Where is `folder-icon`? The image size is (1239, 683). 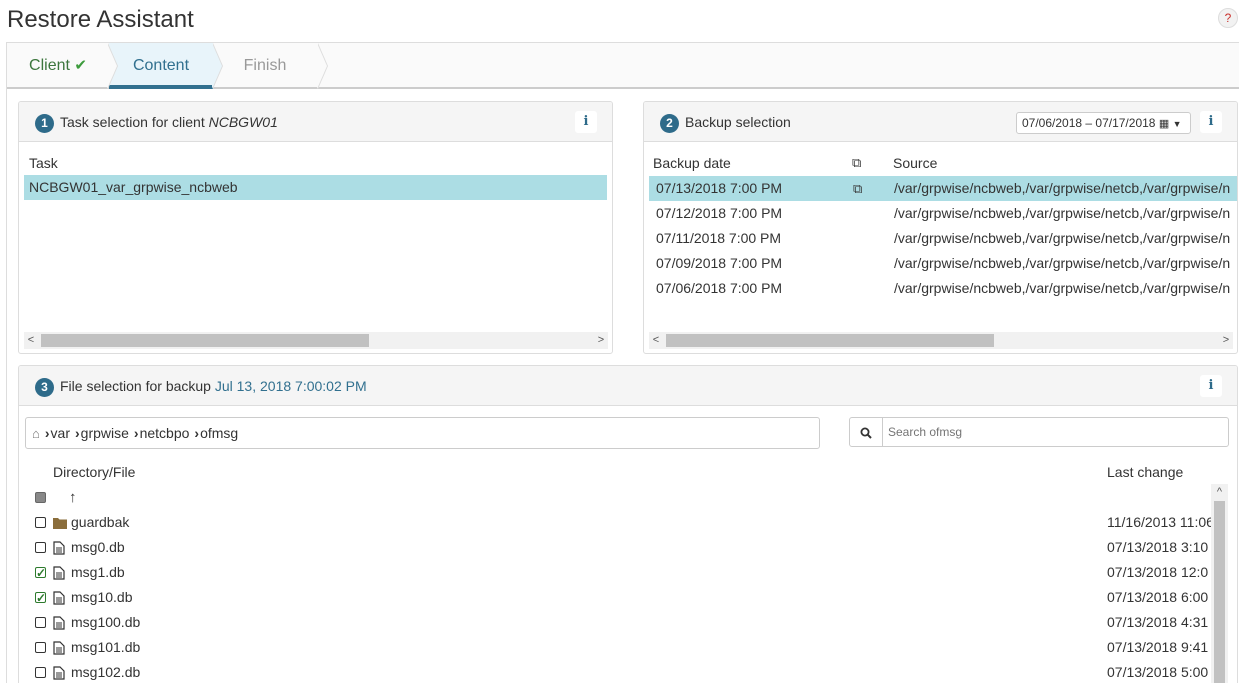 folder-icon is located at coordinates (60, 523).